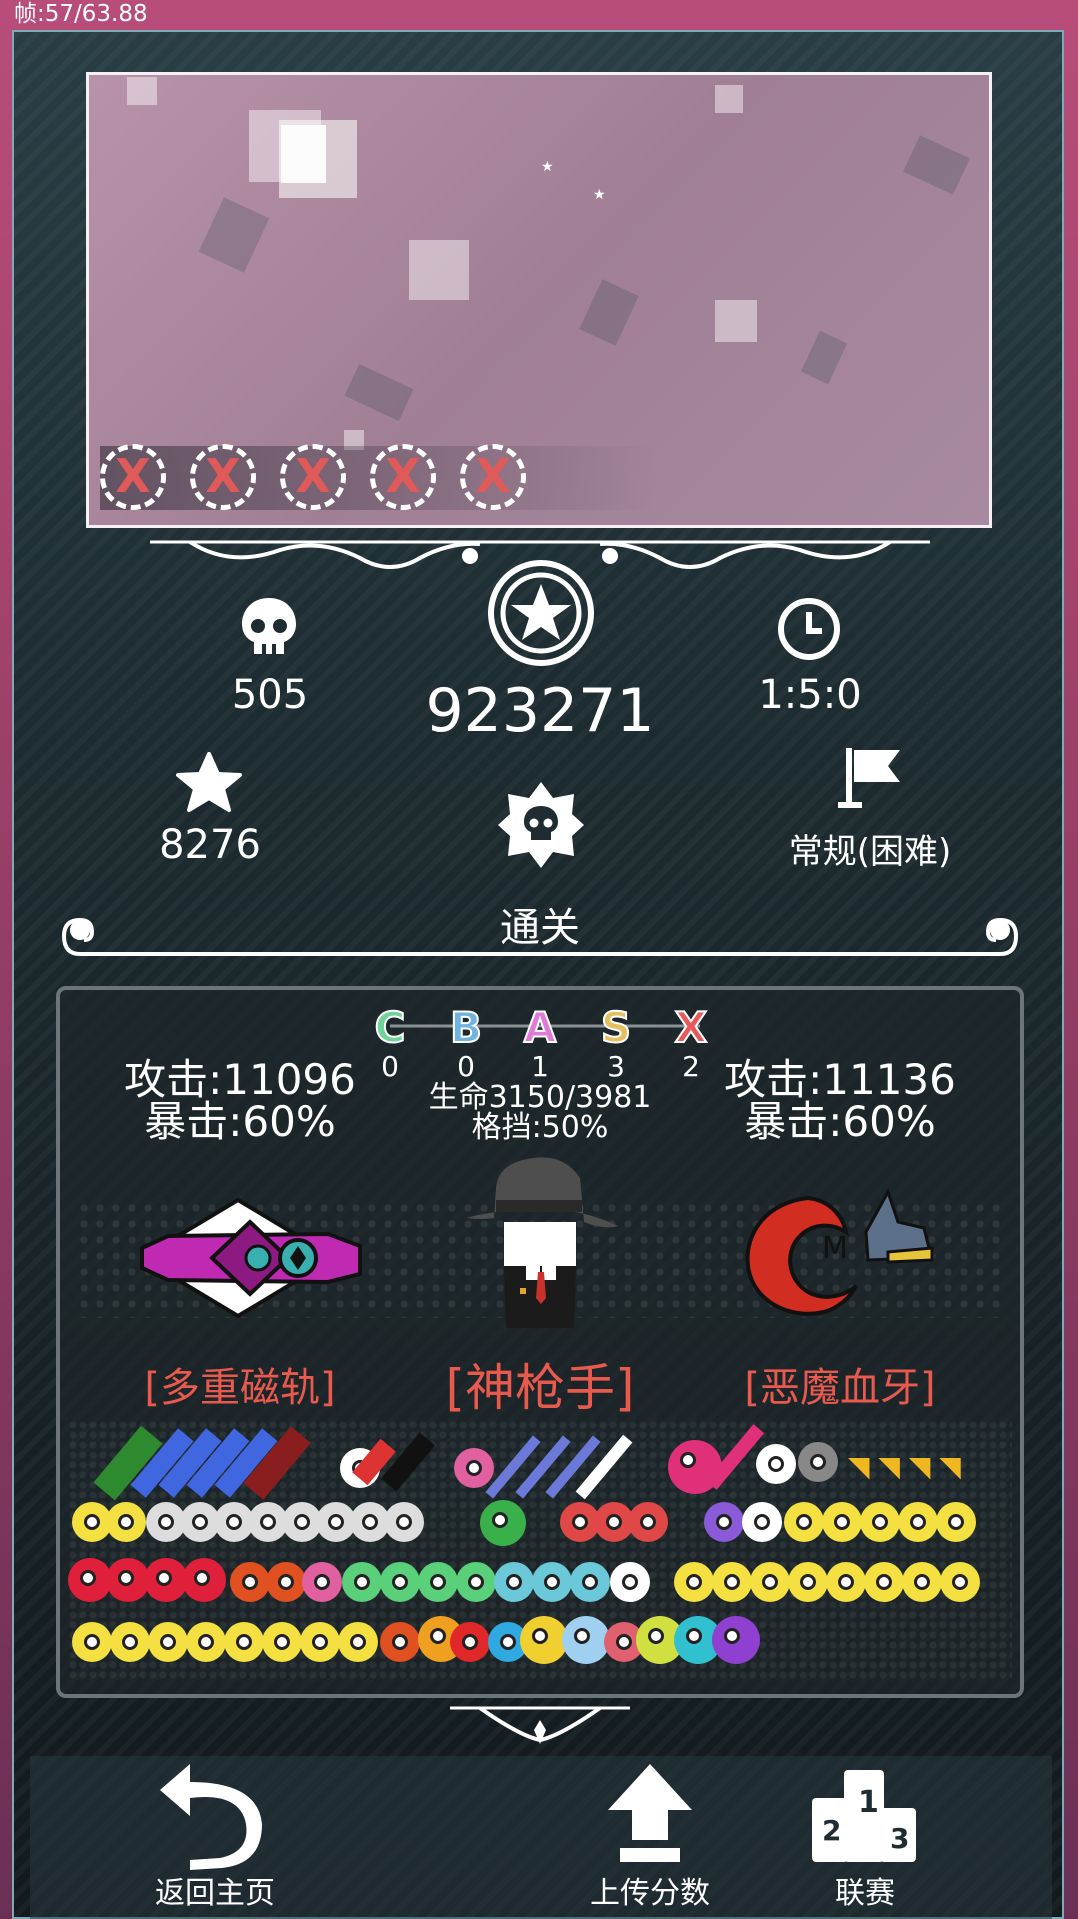 The height and width of the screenshot is (1919, 1078). What do you see at coordinates (541, 613) in the screenshot?
I see `score-star-icon` at bounding box center [541, 613].